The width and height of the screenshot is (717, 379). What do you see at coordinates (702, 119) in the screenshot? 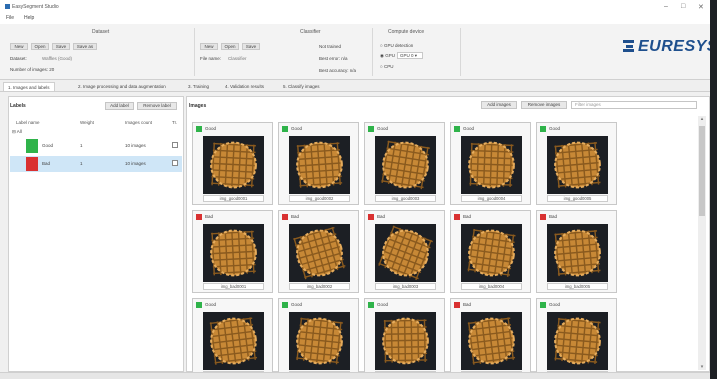
I see `scroll-up-icon: ▴` at bounding box center [702, 119].